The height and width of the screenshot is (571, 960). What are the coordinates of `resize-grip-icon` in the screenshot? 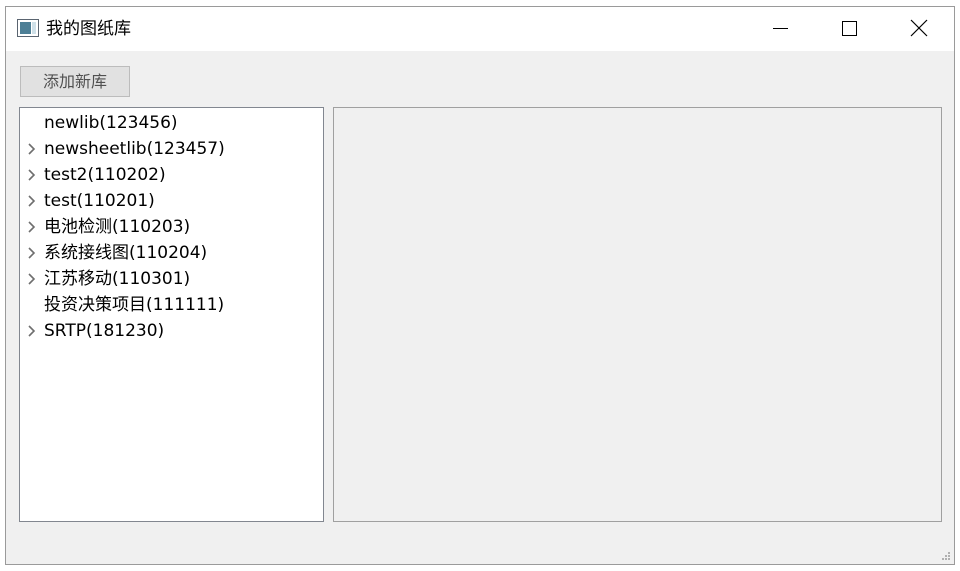 It's located at (946, 556).